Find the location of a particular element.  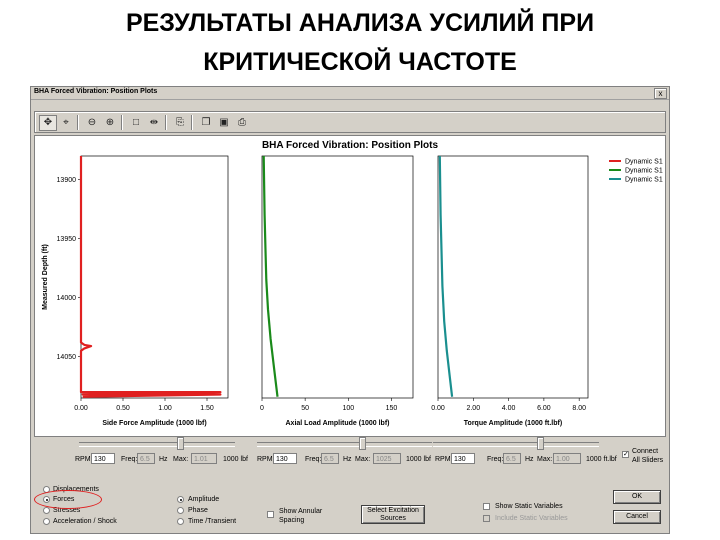

legend-label-1: Dynamic S1 is located at coordinates (644, 162).